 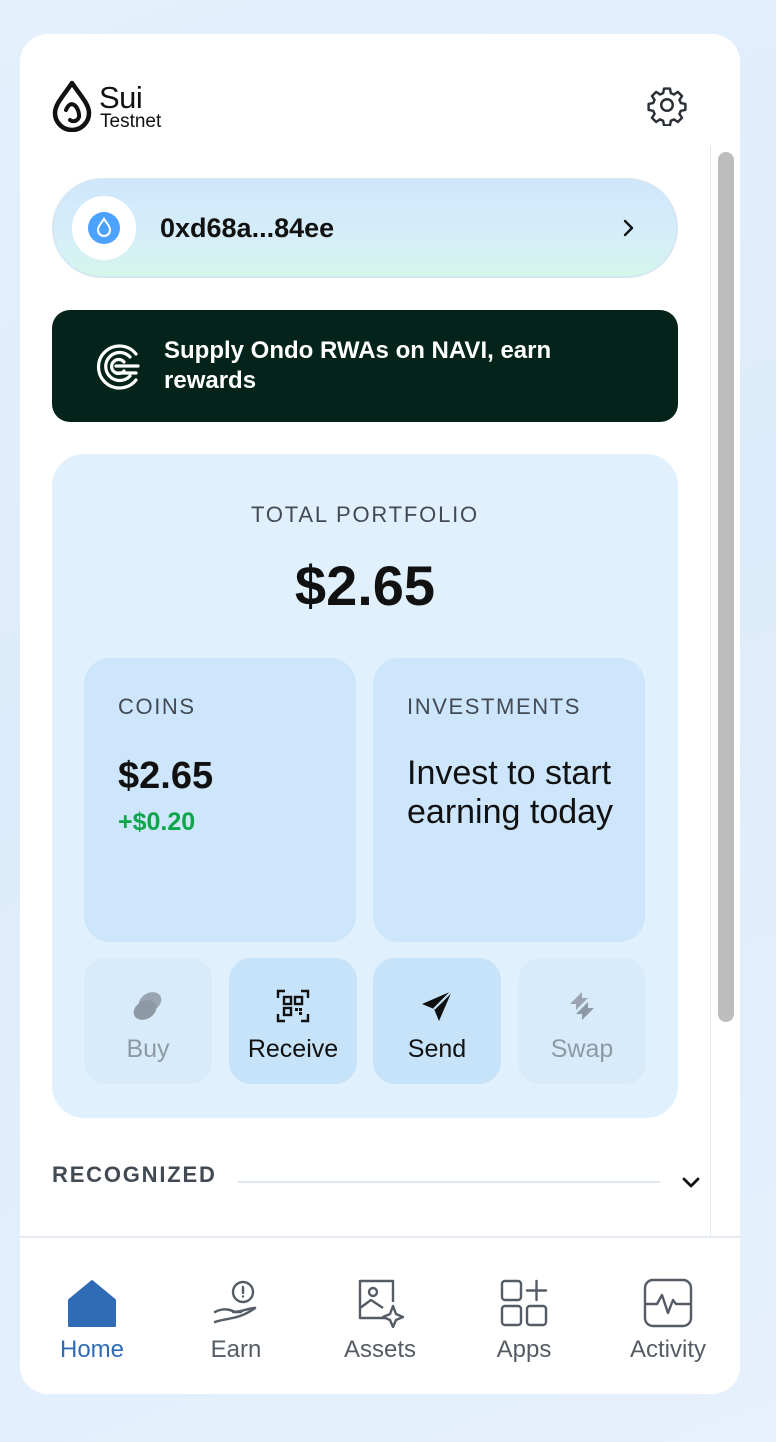 I want to click on receive-label: Receive, so click(x=293, y=1049).